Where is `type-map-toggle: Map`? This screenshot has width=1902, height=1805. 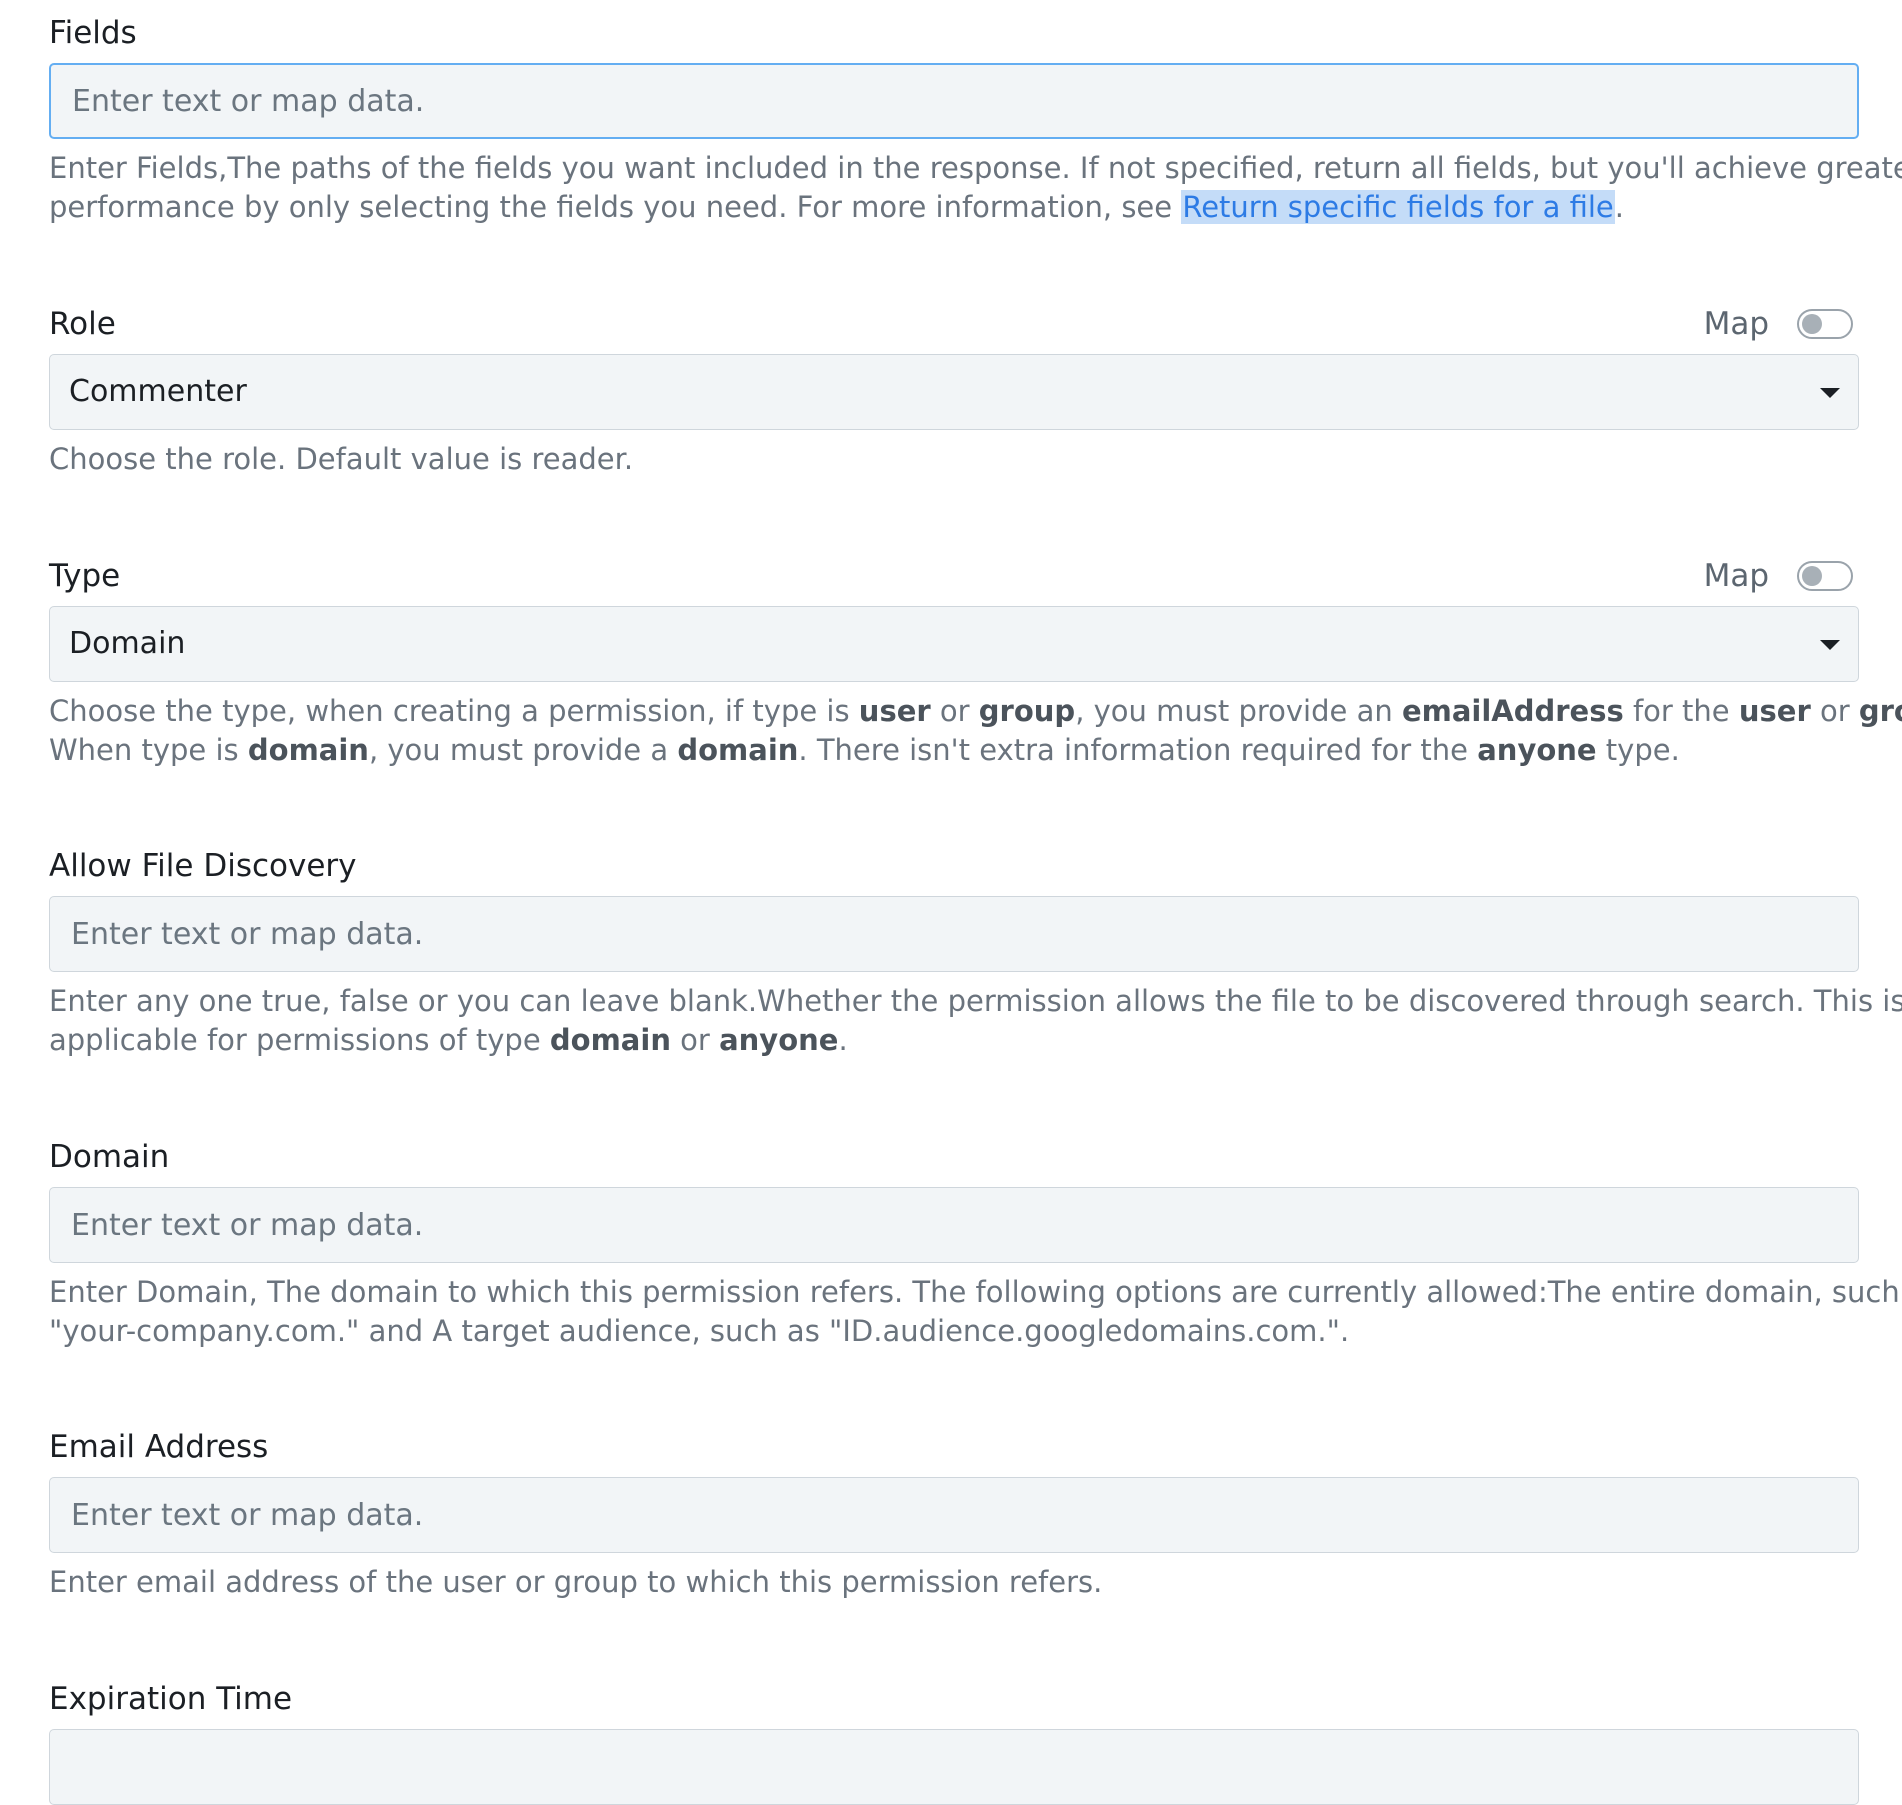
type-map-toggle: Map is located at coordinates (1778, 576).